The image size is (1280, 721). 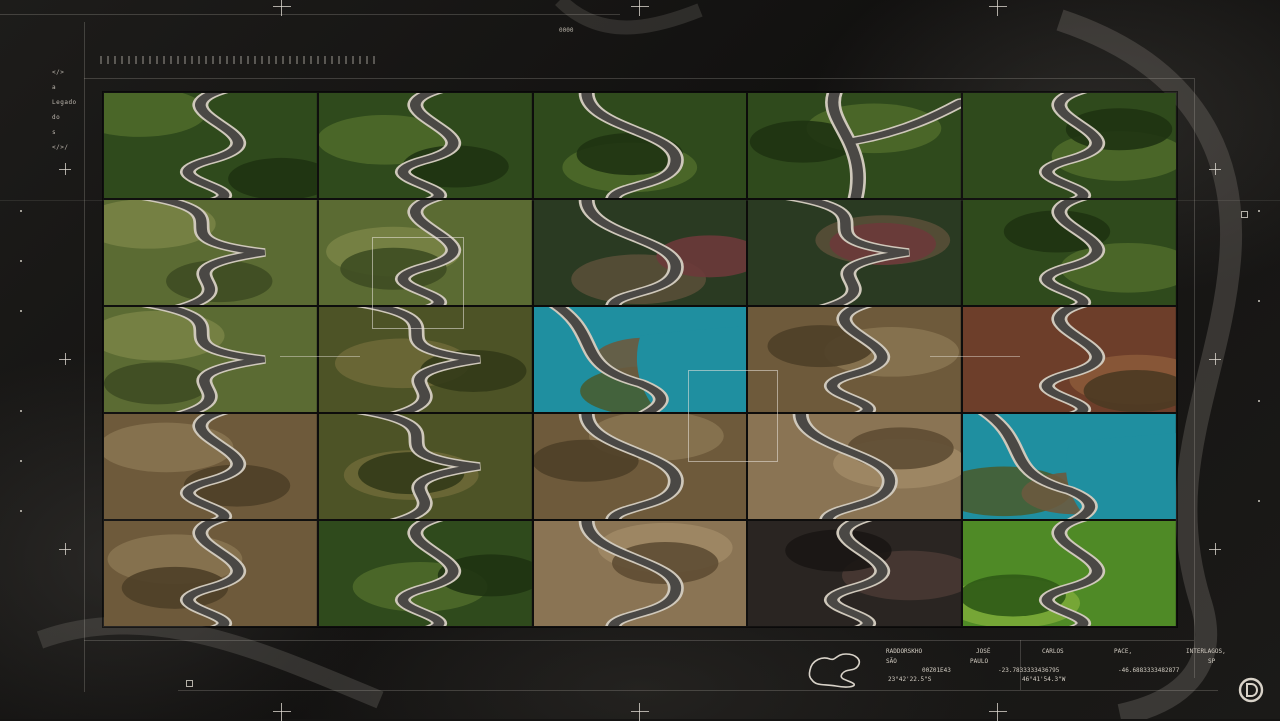 What do you see at coordinates (1123, 651) in the screenshot?
I see `info-header: PACE,` at bounding box center [1123, 651].